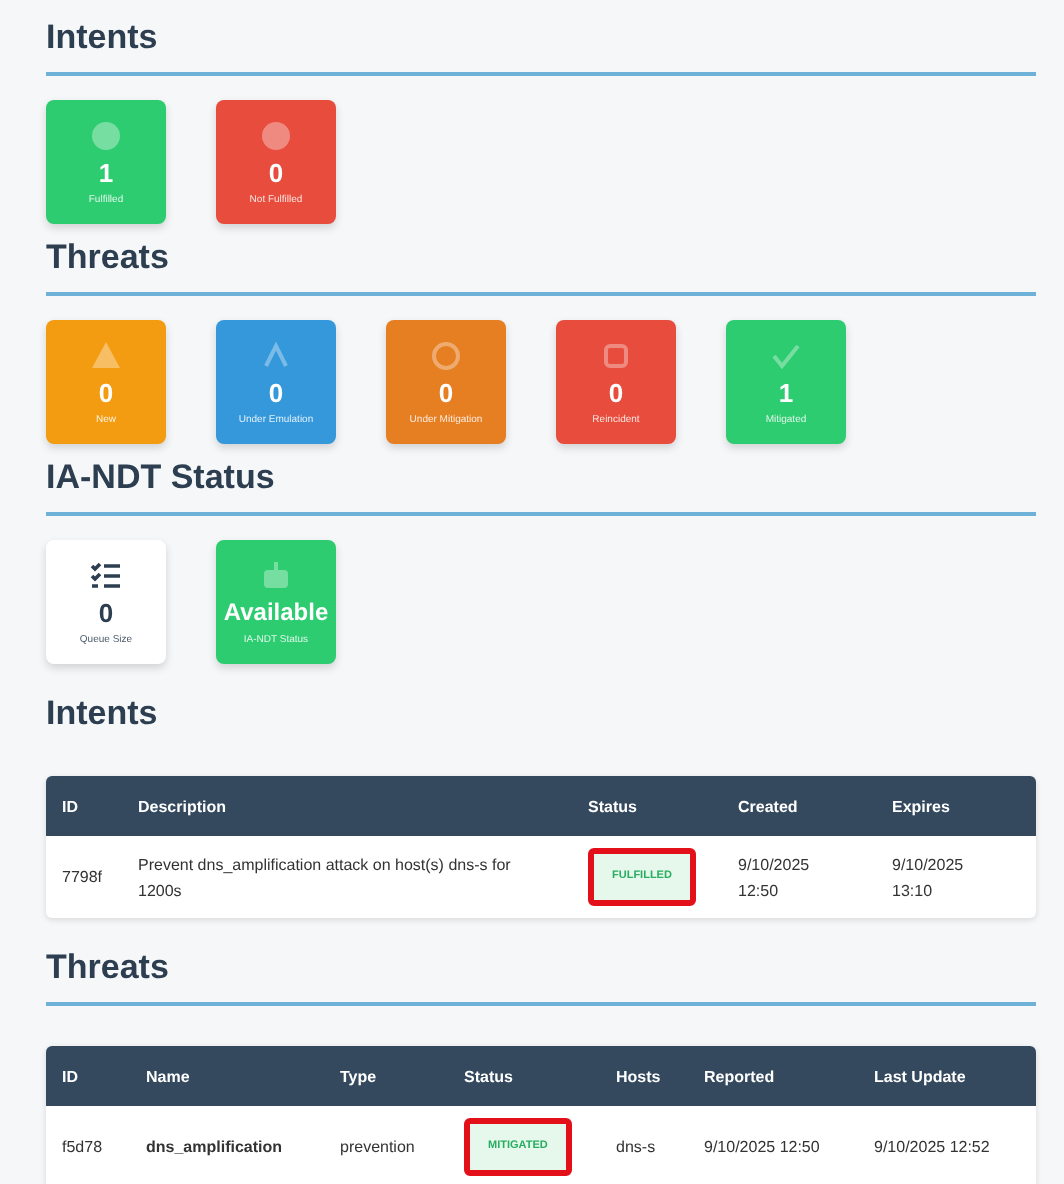 The width and height of the screenshot is (1064, 1184). I want to click on list-check-icon, so click(106, 576).